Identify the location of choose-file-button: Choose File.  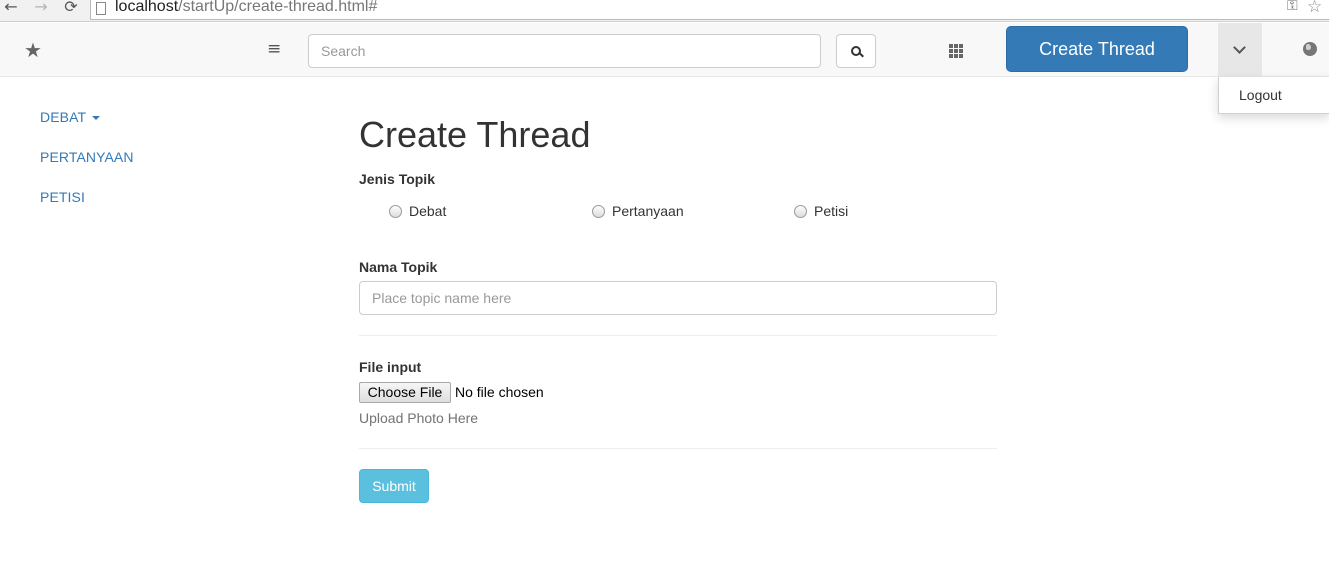
(405, 392).